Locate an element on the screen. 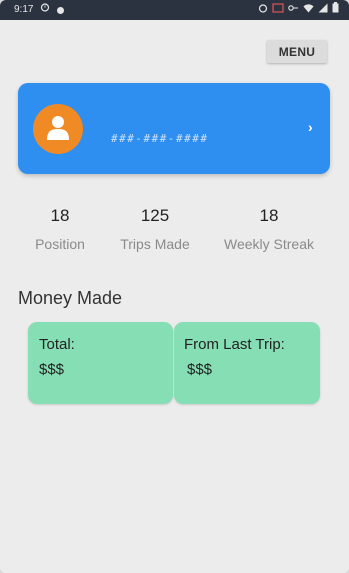 The image size is (349, 573). last-trip-label: From Last Trip: is located at coordinates (234, 344).